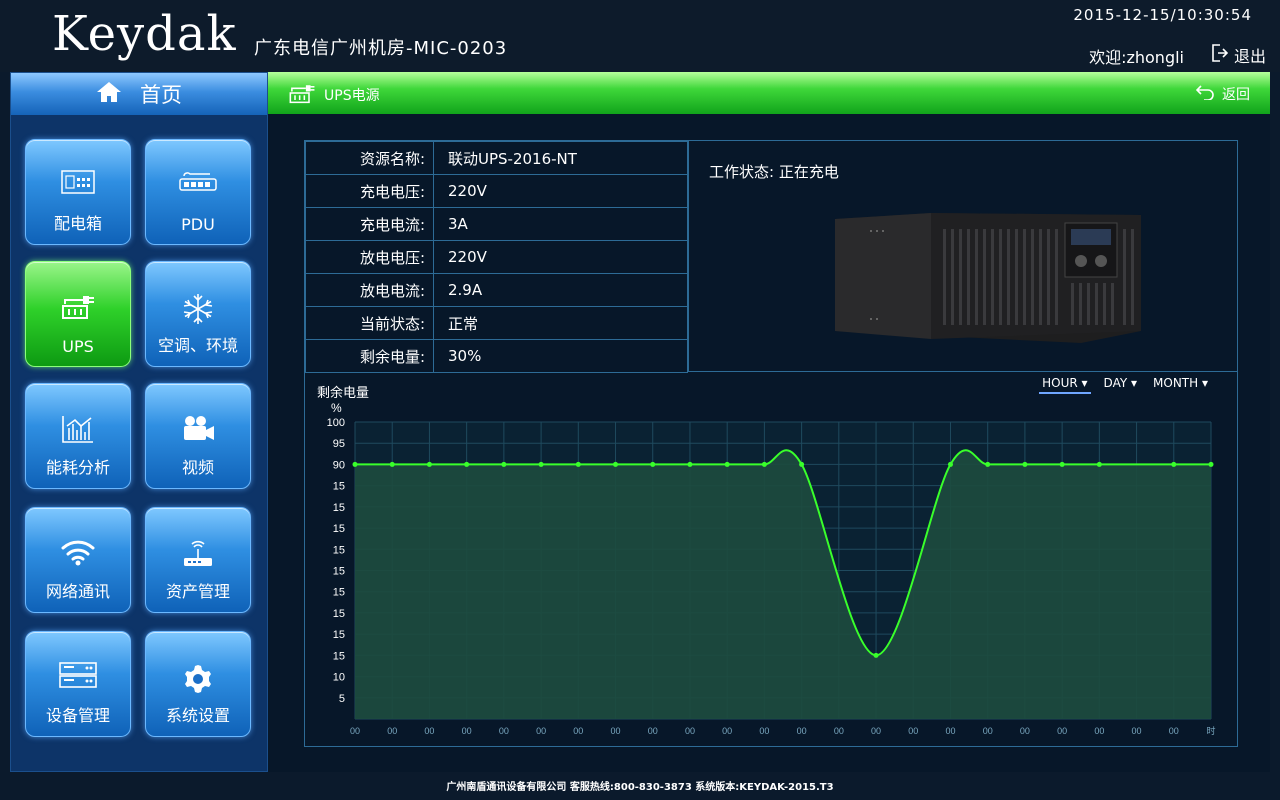 This screenshot has height=800, width=1280. Describe the element at coordinates (1249, 56) in the screenshot. I see `logout-label: 退出` at that location.